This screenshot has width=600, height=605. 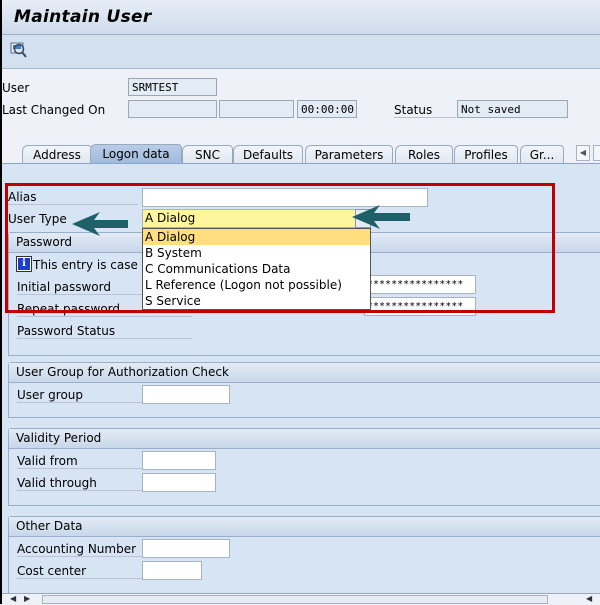 What do you see at coordinates (186, 394) in the screenshot?
I see `user-group-input` at bounding box center [186, 394].